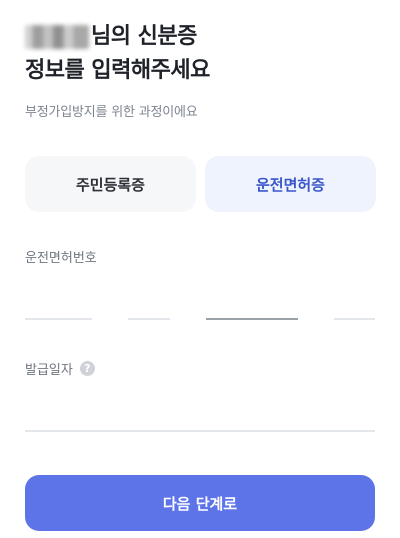  What do you see at coordinates (57, 37) in the screenshot?
I see `blurred-user-name` at bounding box center [57, 37].